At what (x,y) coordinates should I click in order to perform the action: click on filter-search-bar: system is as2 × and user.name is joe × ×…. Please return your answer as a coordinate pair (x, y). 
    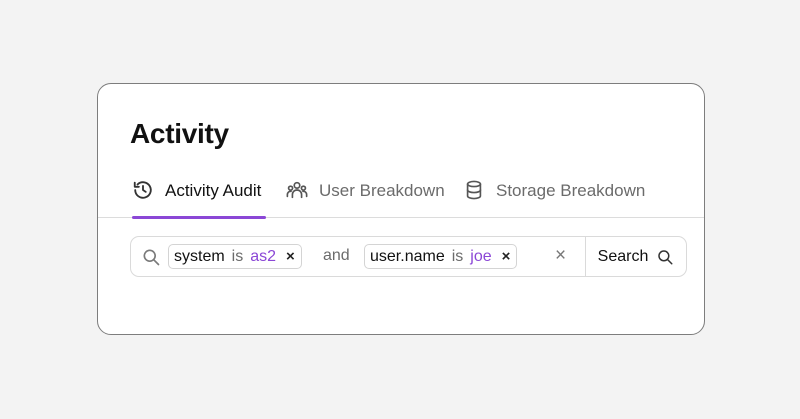
    Looking at the image, I should click on (408, 256).